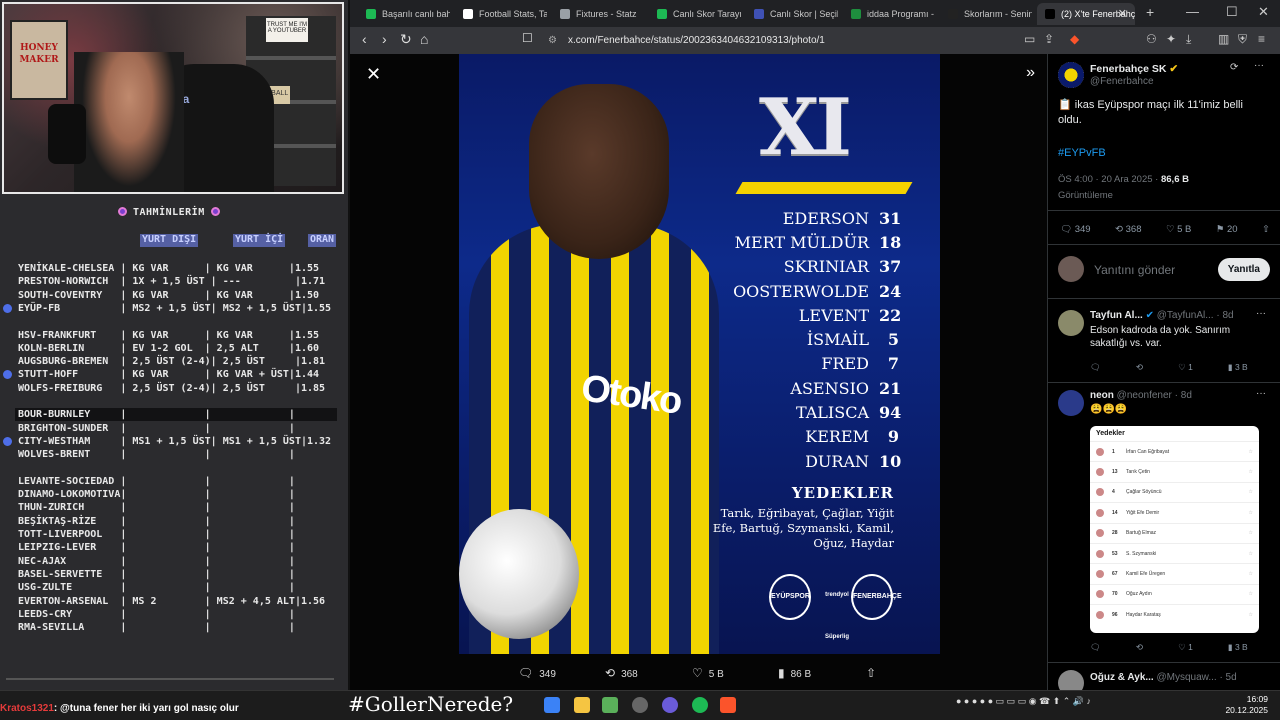 The width and height of the screenshot is (1280, 720). What do you see at coordinates (1102, 395) in the screenshot?
I see `reply-author: neon` at bounding box center [1102, 395].